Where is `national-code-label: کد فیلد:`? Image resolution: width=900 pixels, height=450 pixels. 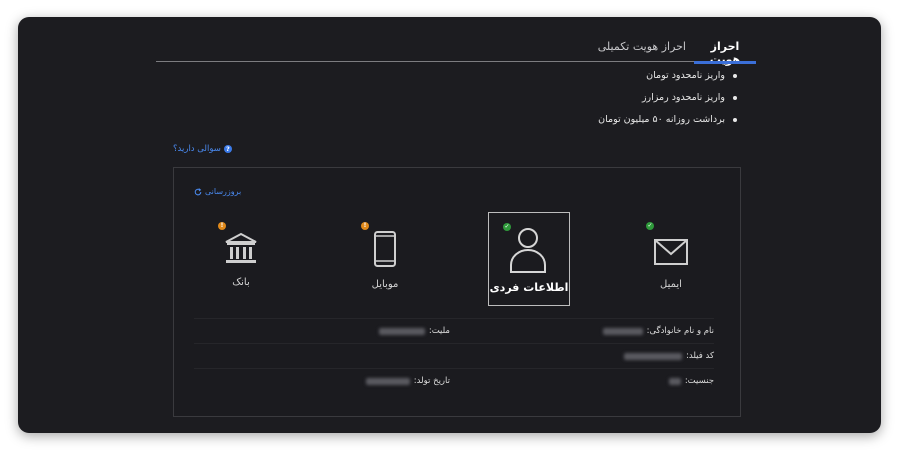 national-code-label: کد فیلد: is located at coordinates (700, 356).